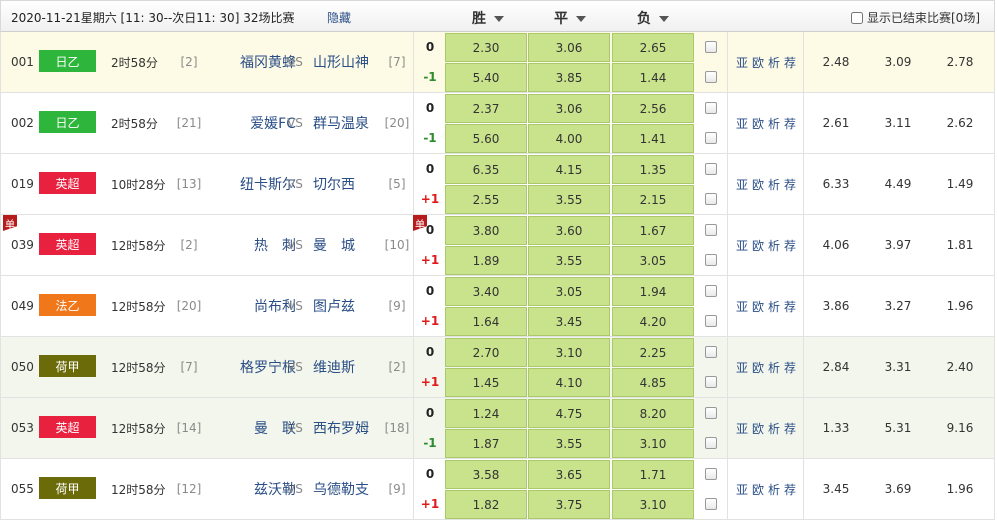 This screenshot has height=520, width=997. I want to click on odds-draw: 3.06, so click(569, 47).